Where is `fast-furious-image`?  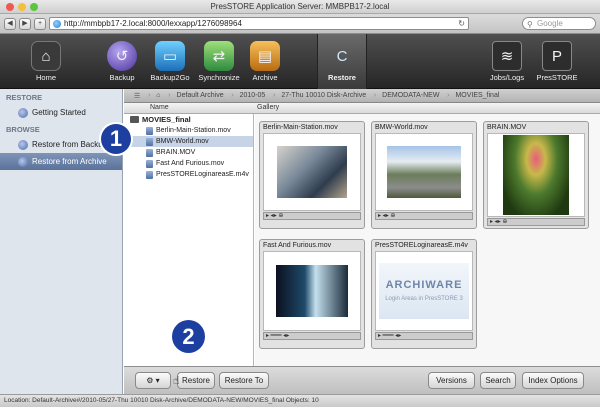
fast-furious-image is located at coordinates (312, 291).